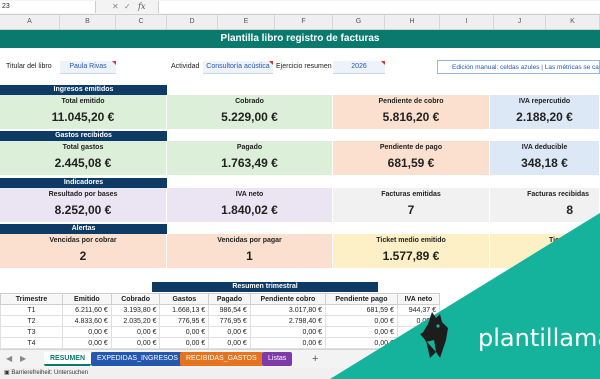 The height and width of the screenshot is (379, 600). Describe the element at coordinates (184, 310) in the screenshot. I see `table-cell: 1.668,13 €` at that location.